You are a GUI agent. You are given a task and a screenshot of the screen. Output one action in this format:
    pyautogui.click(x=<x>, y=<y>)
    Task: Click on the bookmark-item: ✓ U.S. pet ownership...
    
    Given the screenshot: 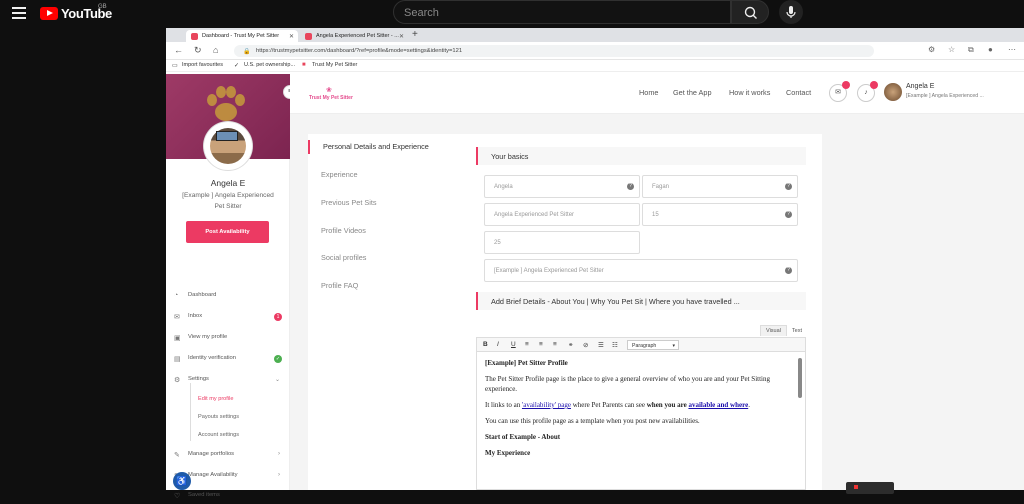 What is the action you would take?
    pyautogui.click(x=264, y=65)
    